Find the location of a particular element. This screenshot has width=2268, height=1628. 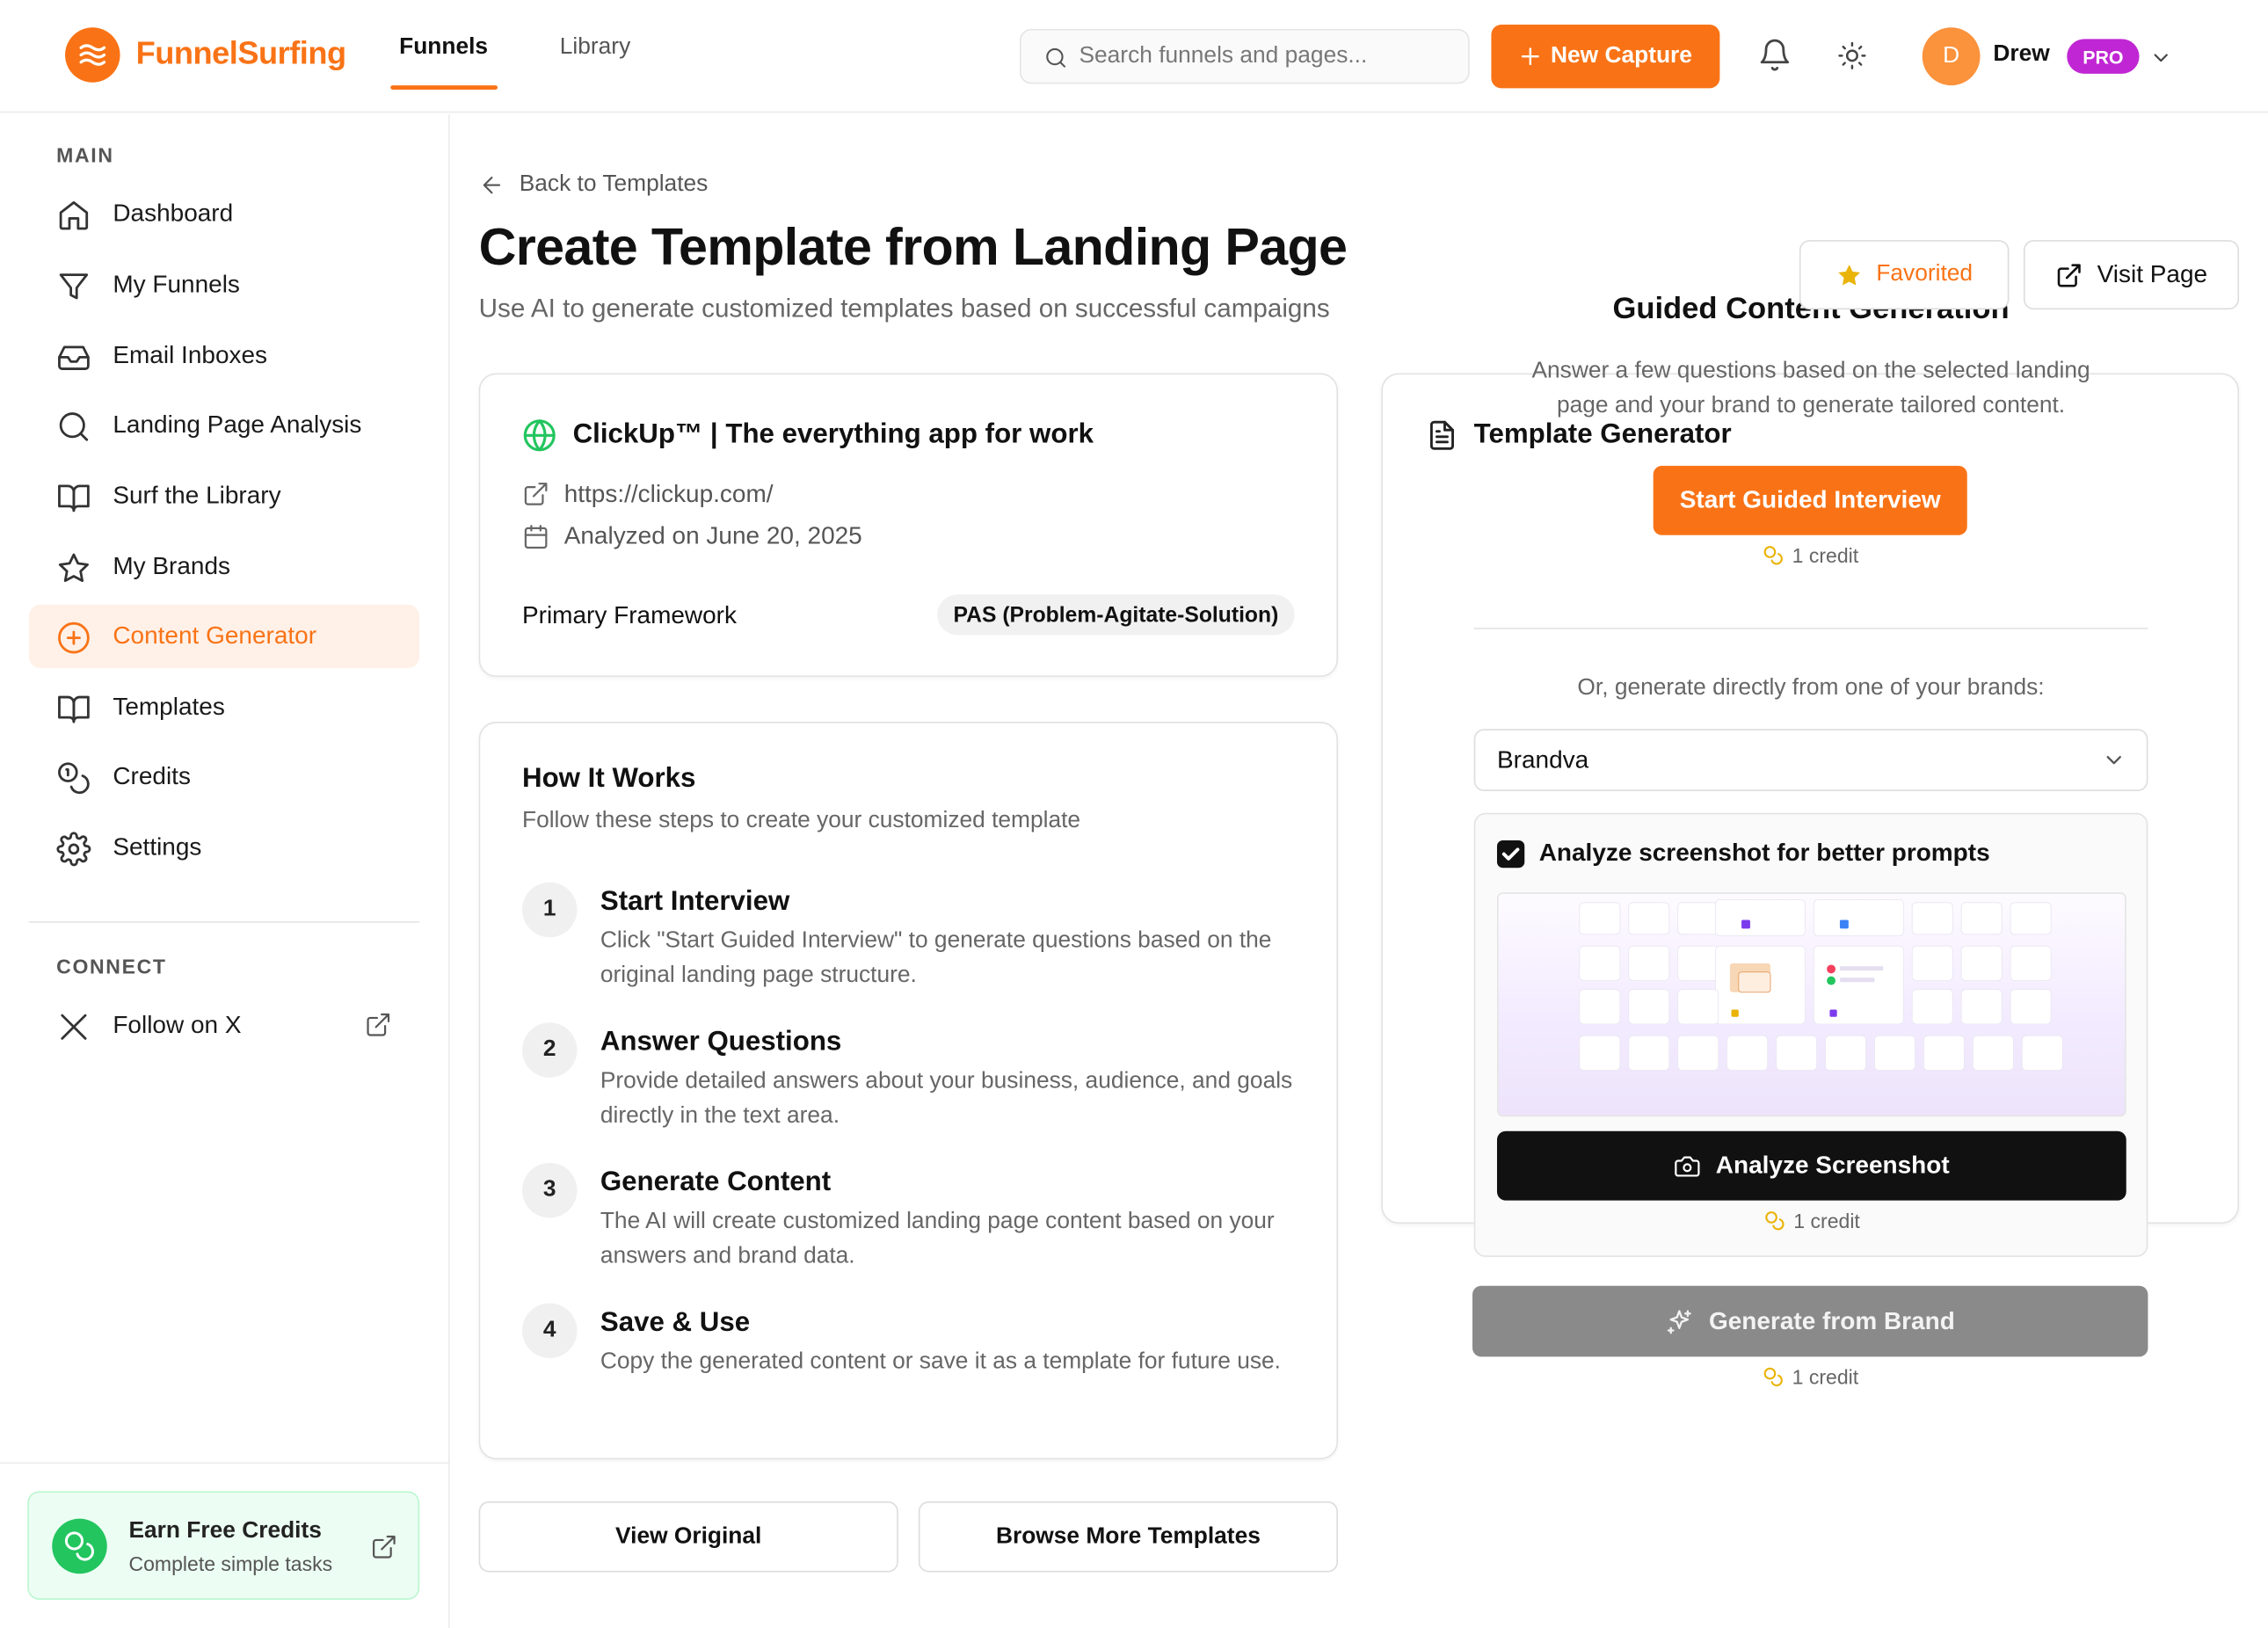

sidebar-item-surf-the-library: Surf the Library is located at coordinates (224, 495).